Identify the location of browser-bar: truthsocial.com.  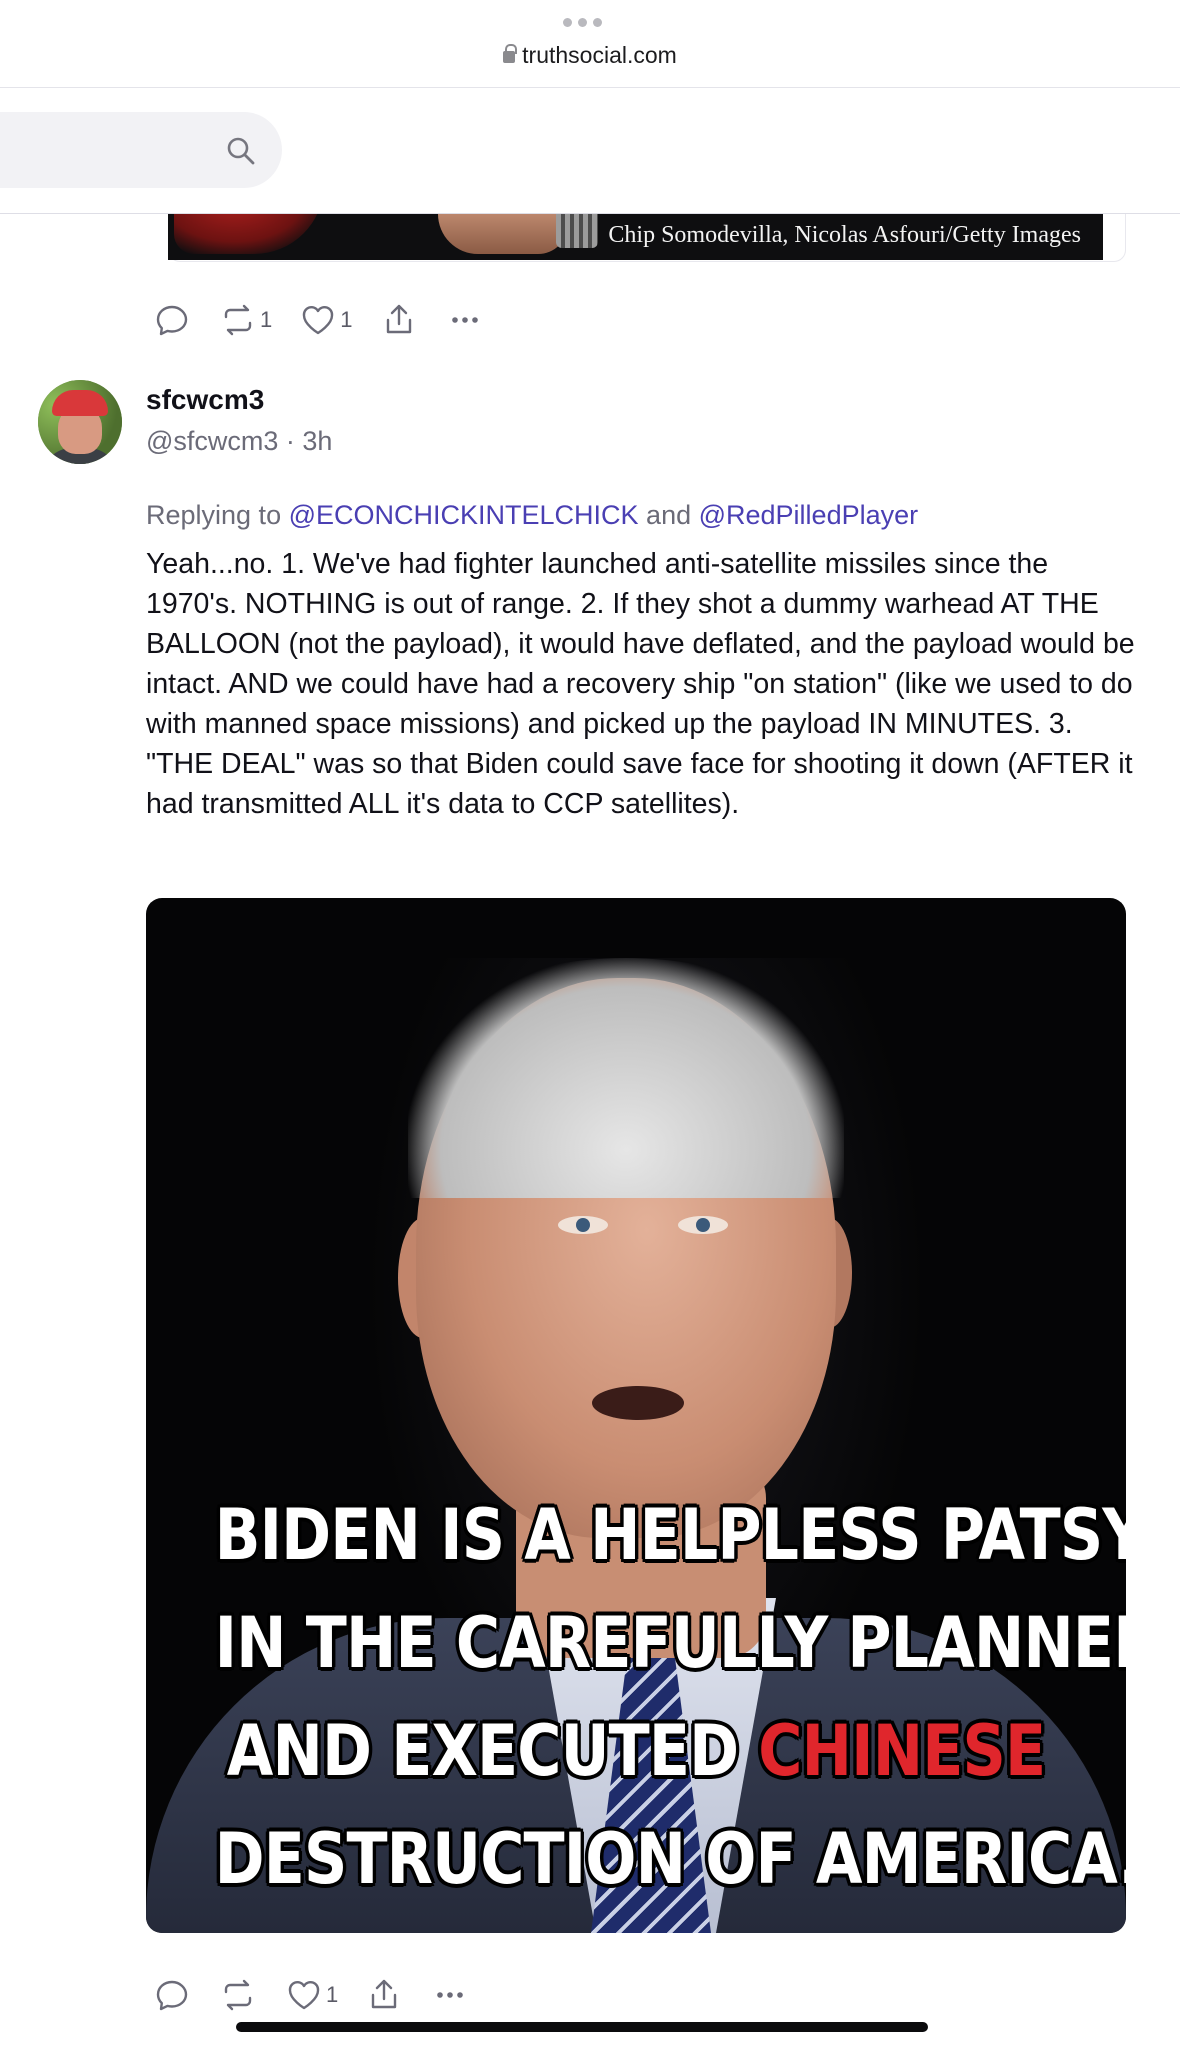
(590, 44).